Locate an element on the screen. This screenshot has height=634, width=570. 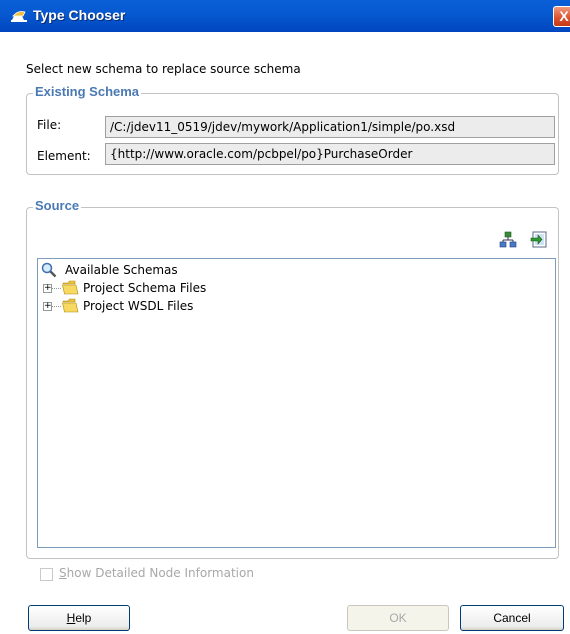
file-label: File: is located at coordinates (49, 125).